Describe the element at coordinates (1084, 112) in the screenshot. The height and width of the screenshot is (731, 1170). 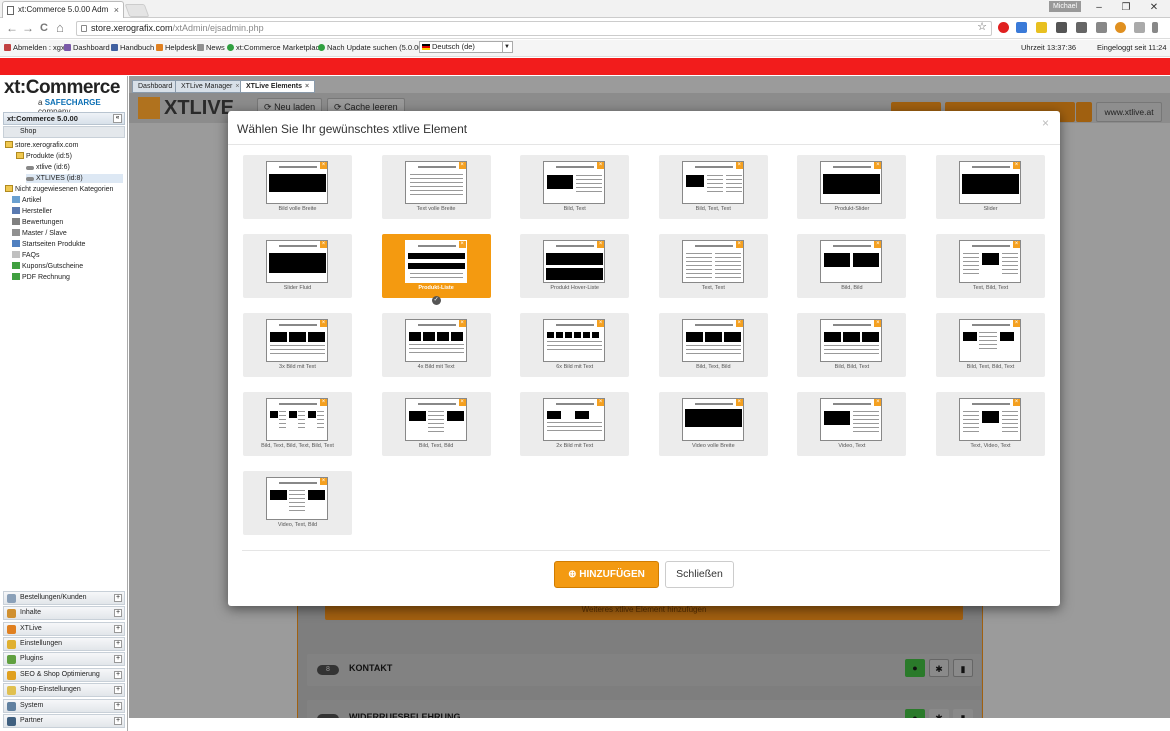
I see `chevron-down-icon` at that location.